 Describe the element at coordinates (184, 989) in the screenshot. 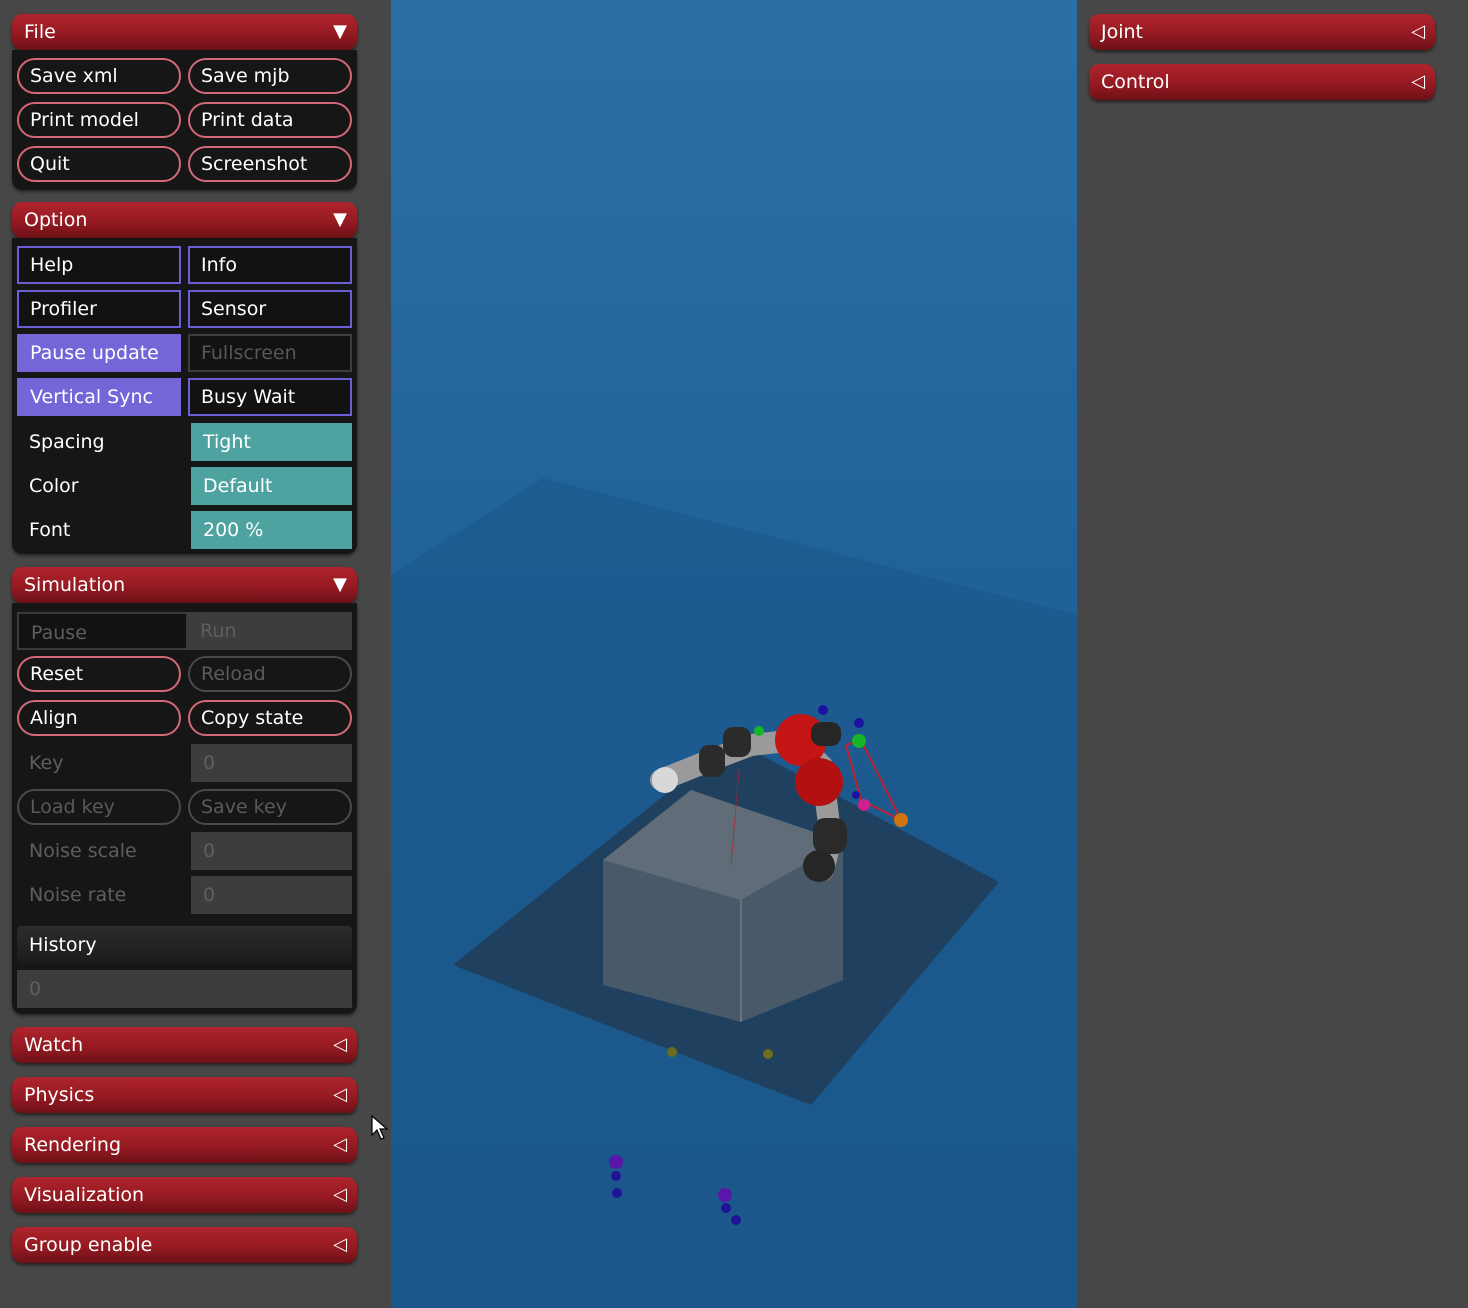

I see `history-slider: 0` at that location.